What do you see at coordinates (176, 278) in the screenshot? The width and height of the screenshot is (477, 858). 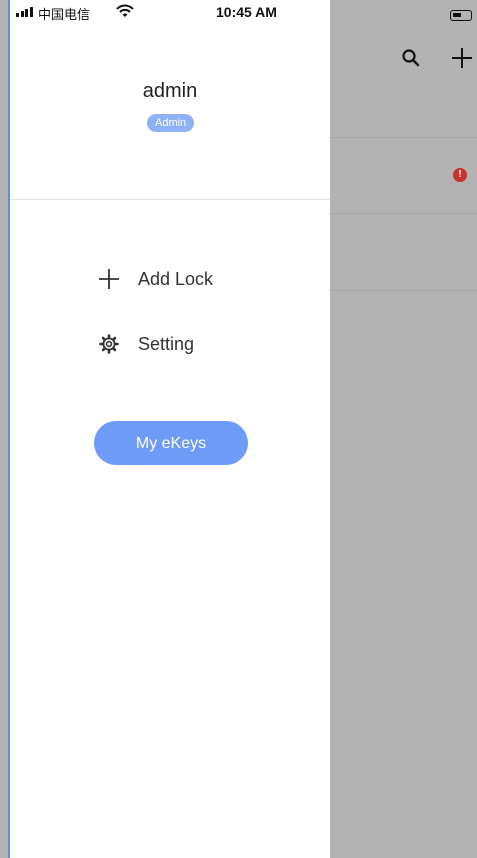 I see `menu-item-label: Add Lock` at bounding box center [176, 278].